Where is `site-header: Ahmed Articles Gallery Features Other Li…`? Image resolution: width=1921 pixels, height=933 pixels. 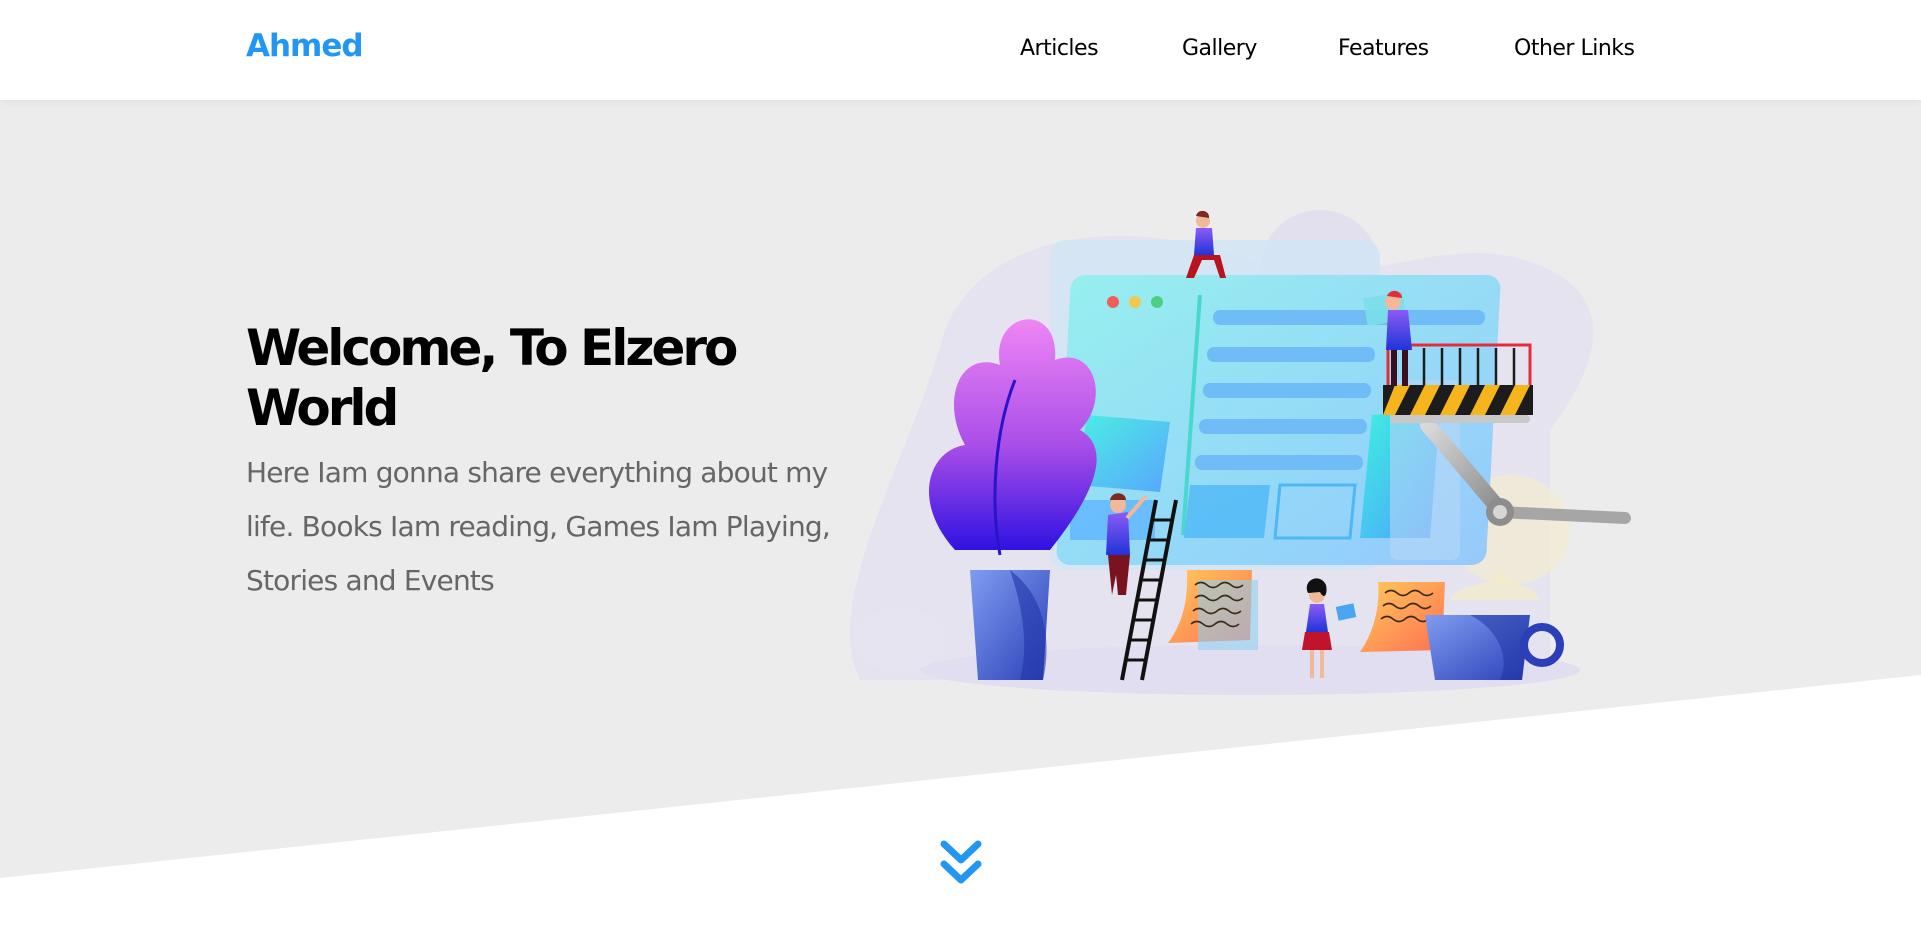 site-header: Ahmed Articles Gallery Features Other Li… is located at coordinates (960, 50).